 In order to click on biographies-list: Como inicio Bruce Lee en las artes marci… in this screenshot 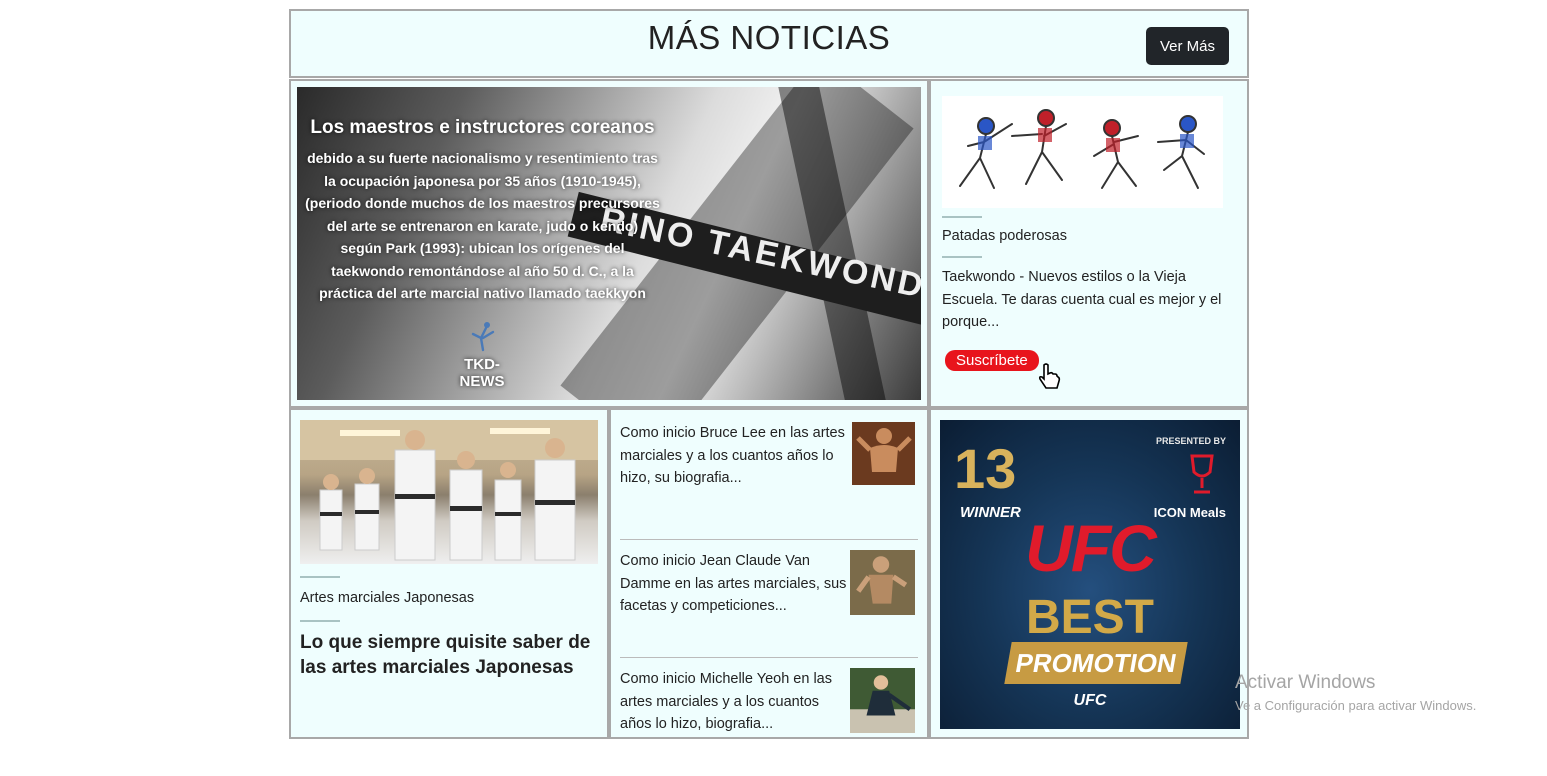, I will do `click(769, 573)`.